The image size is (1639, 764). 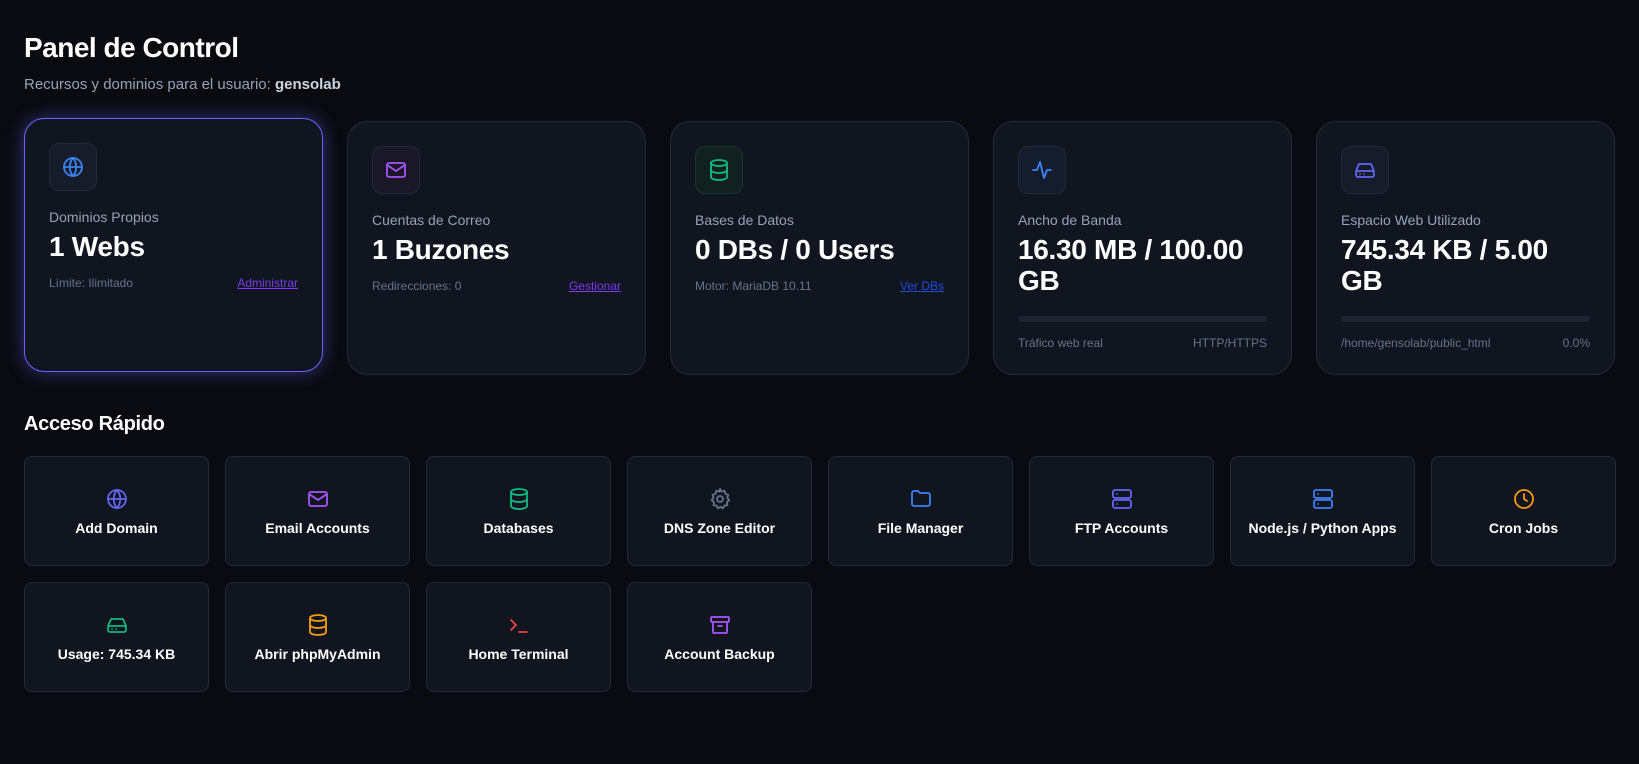 I want to click on protocol-text: HTTP/HTTPS, so click(x=1230, y=343).